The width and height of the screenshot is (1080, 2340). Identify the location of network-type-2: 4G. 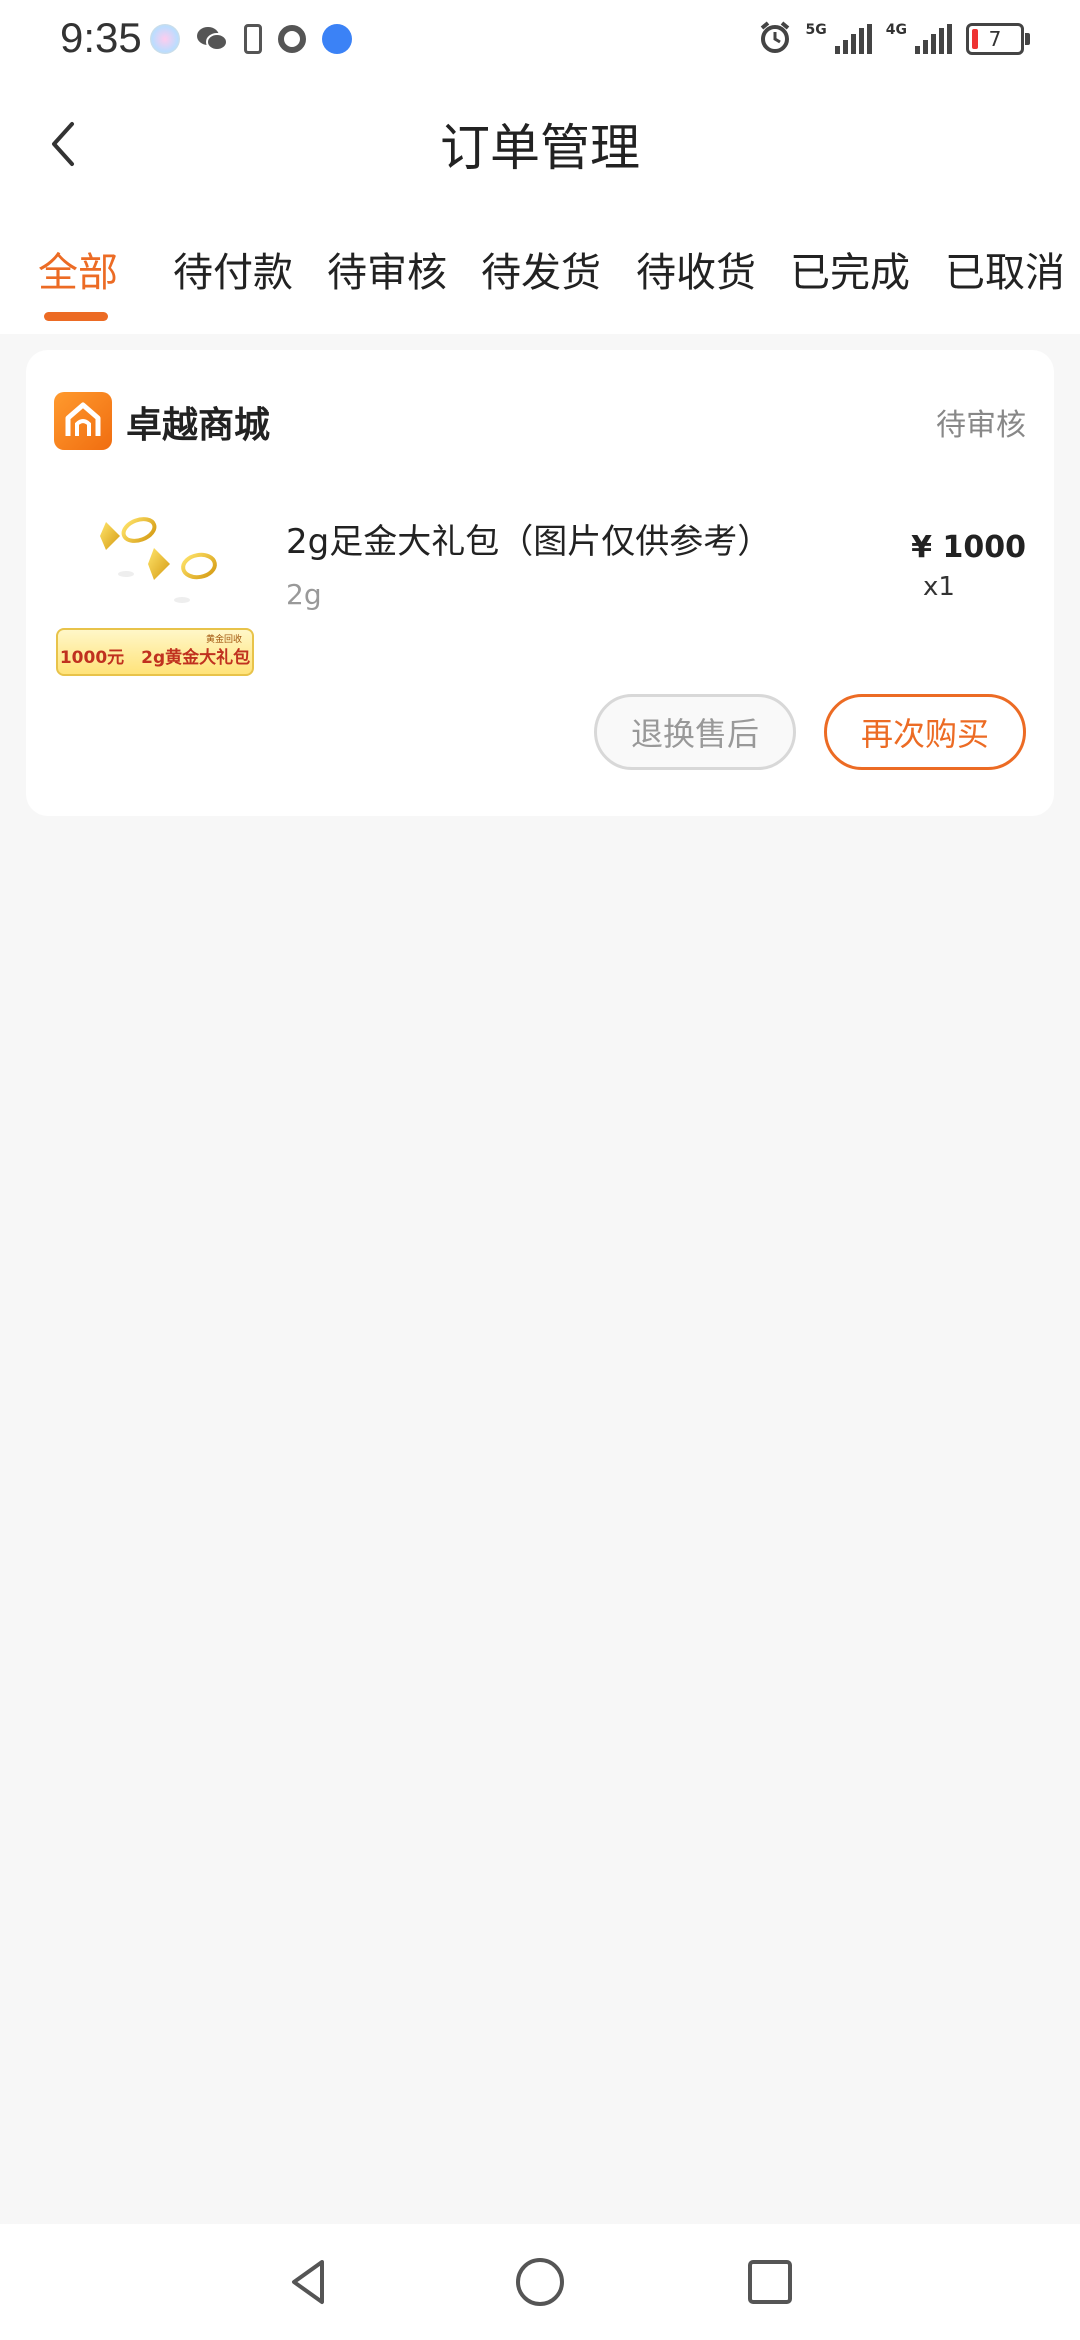
(896, 30).